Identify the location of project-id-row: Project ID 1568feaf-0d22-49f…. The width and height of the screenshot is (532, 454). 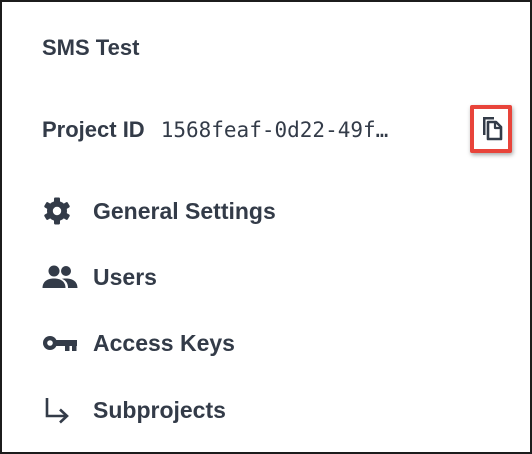
(239, 130).